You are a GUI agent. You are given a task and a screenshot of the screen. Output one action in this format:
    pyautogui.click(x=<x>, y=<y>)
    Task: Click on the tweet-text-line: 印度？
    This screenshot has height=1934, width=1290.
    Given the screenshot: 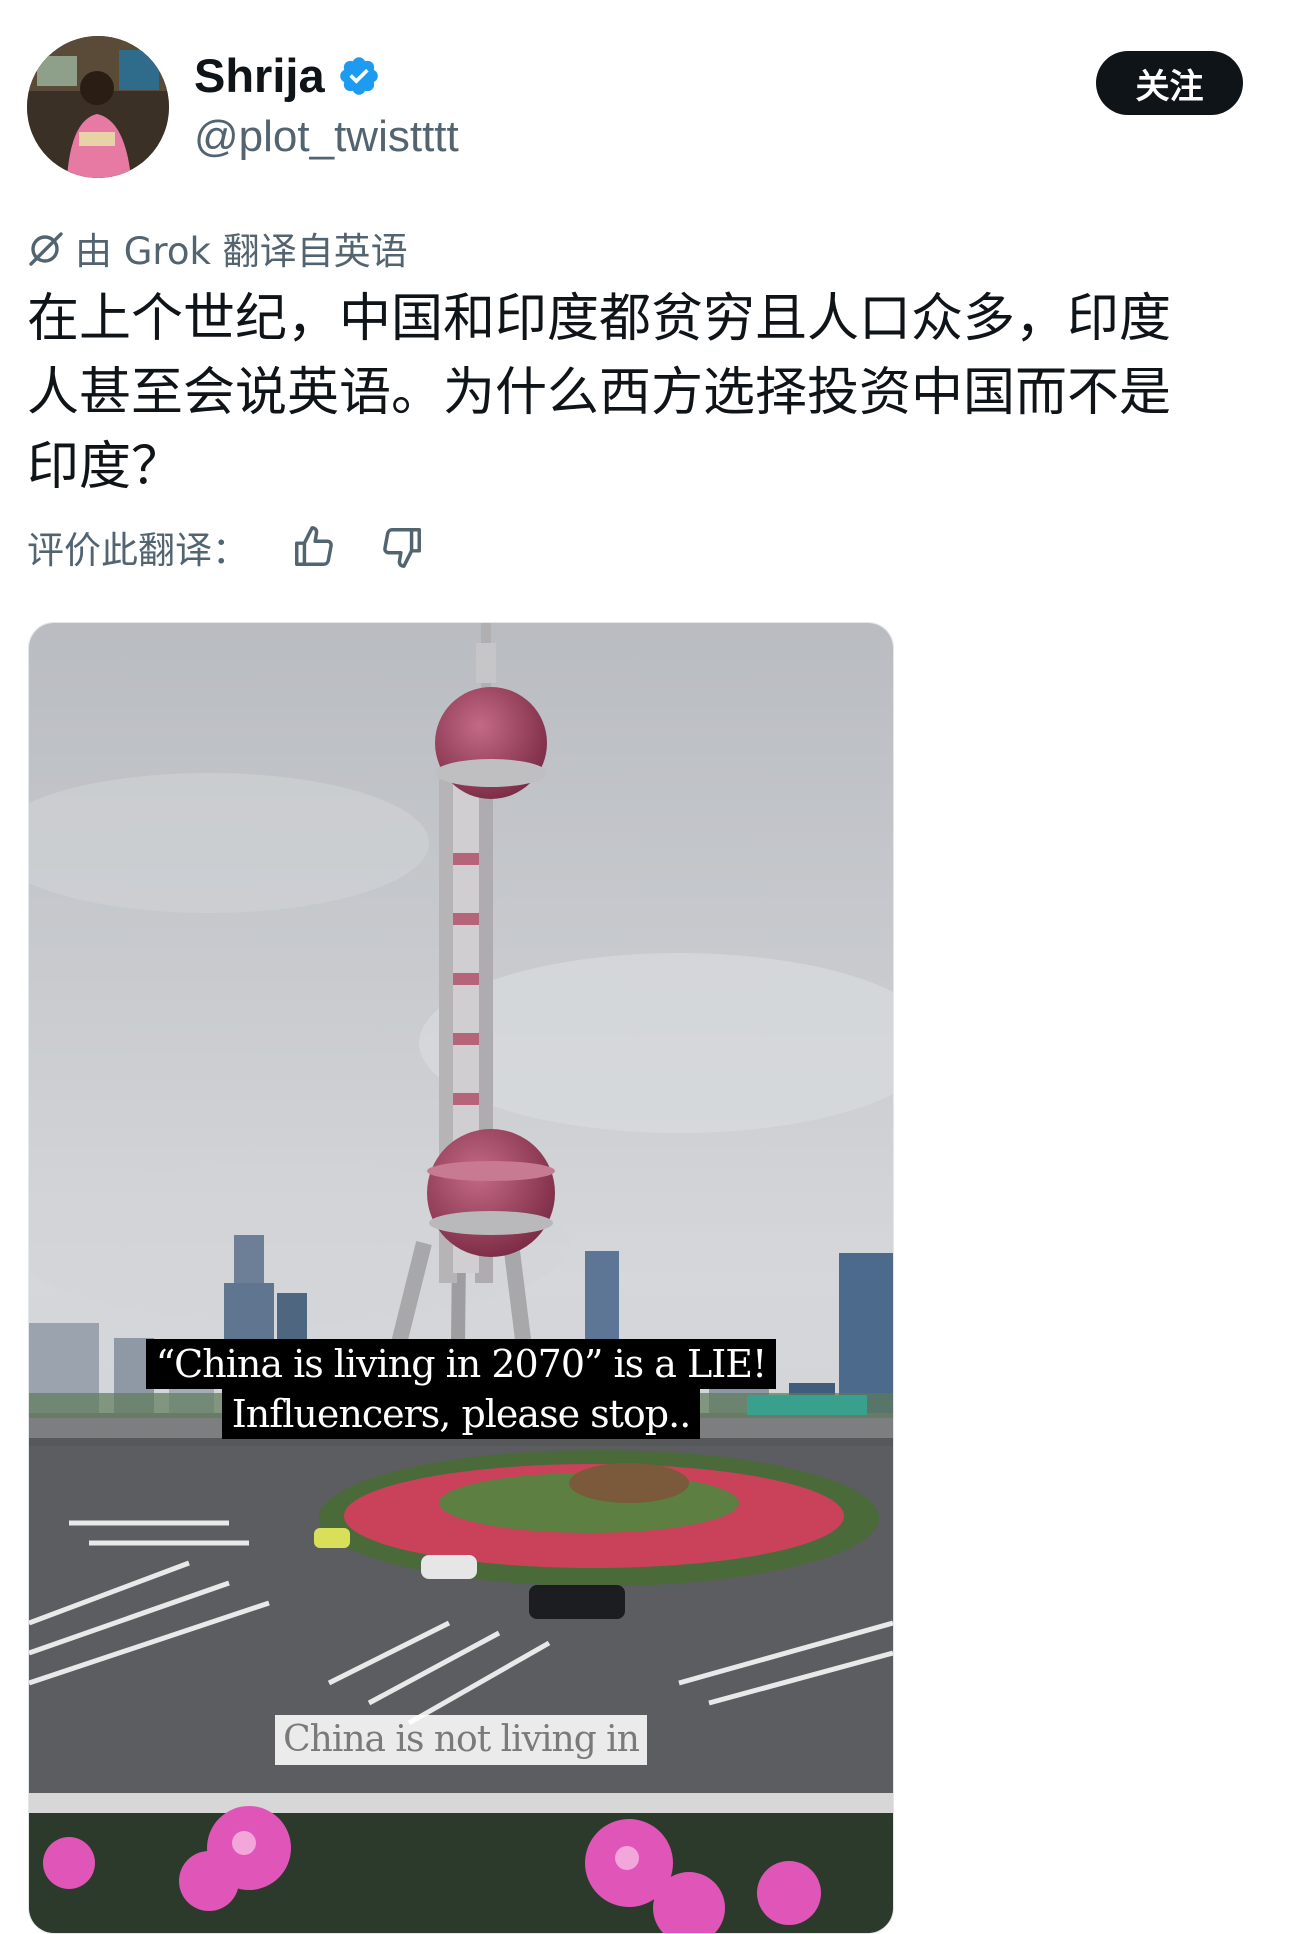 What is the action you would take?
    pyautogui.click(x=105, y=467)
    